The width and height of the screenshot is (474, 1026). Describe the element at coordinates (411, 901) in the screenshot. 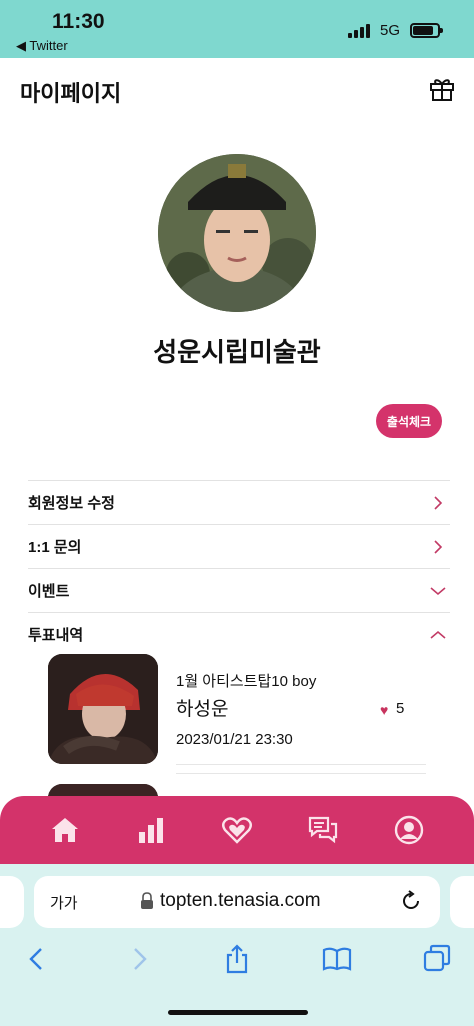

I see `reload-icon` at that location.